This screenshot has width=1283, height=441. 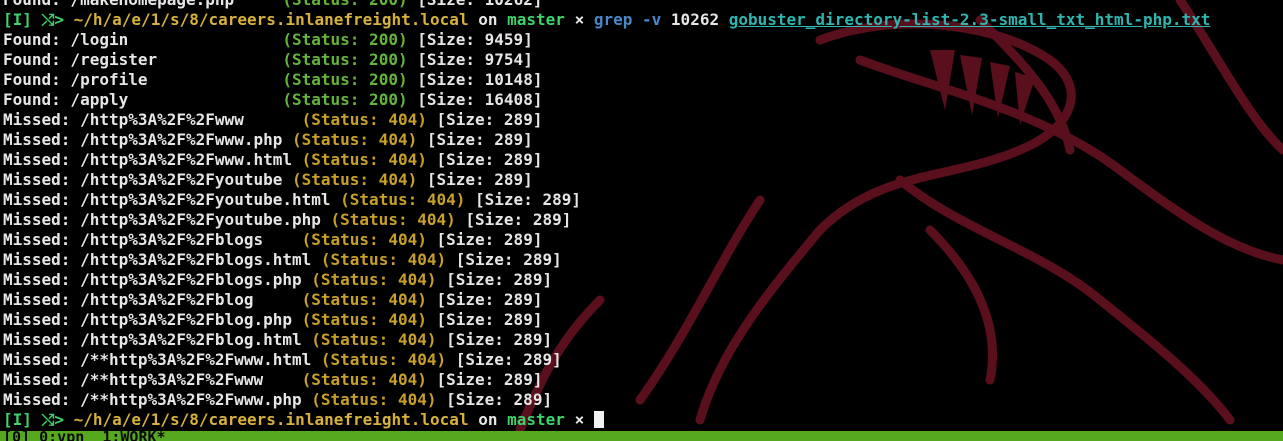 I want to click on result-path: Found: /profile, so click(x=143, y=79).